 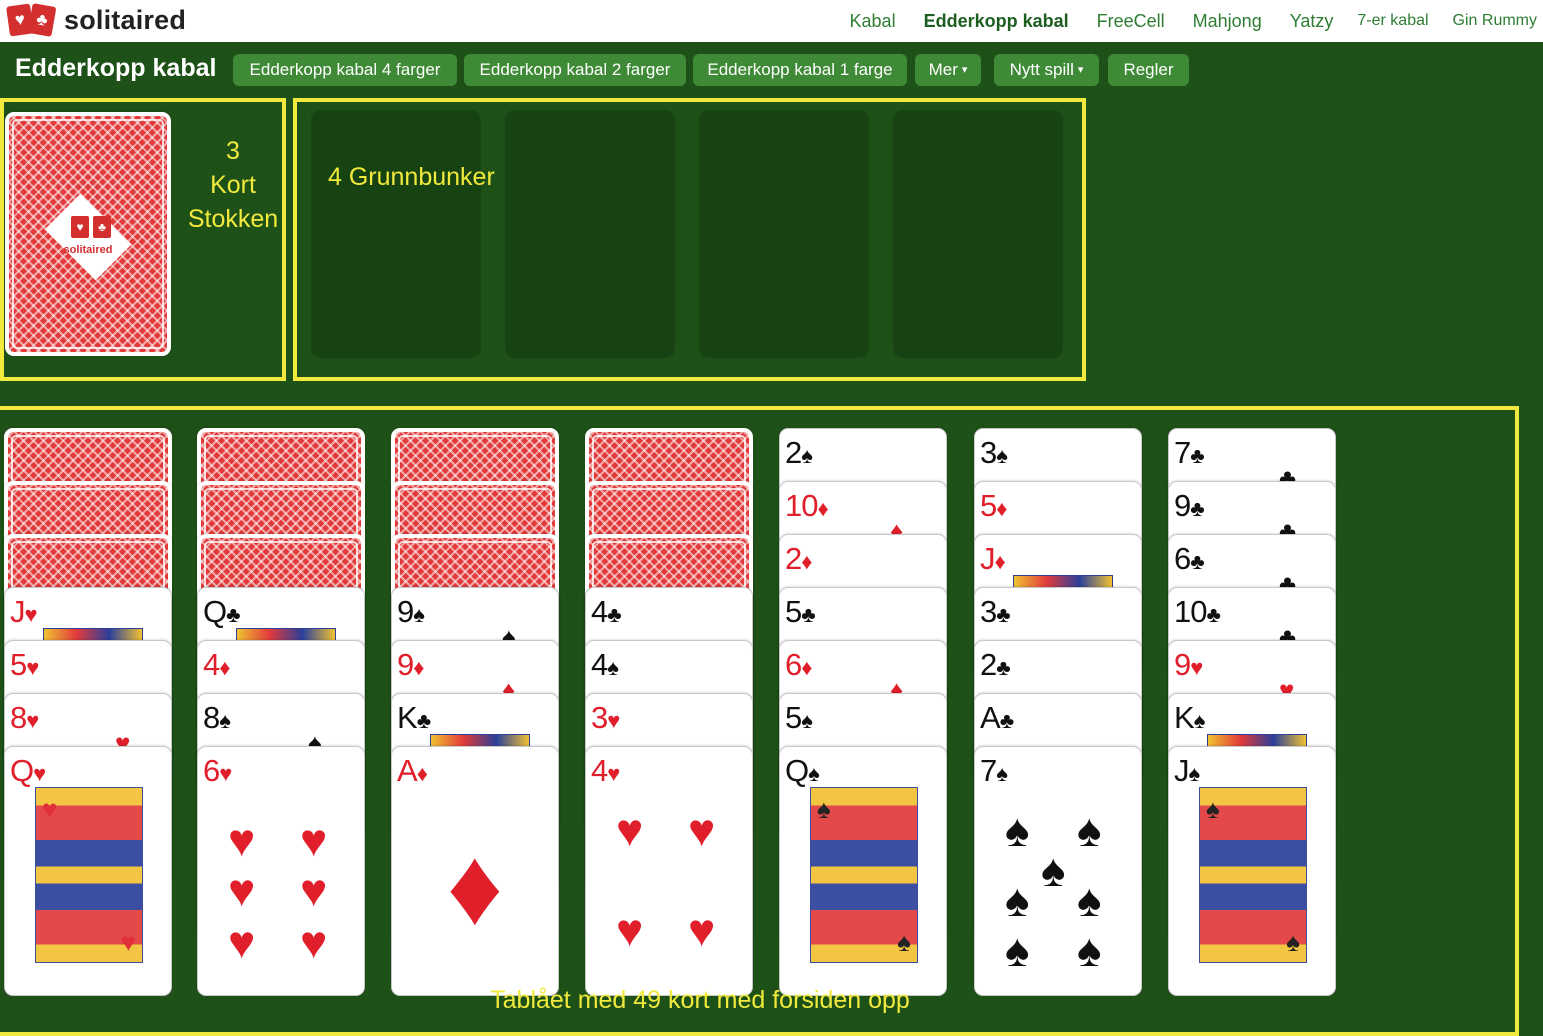 I want to click on card-corner-index: 5♥, so click(x=24, y=665).